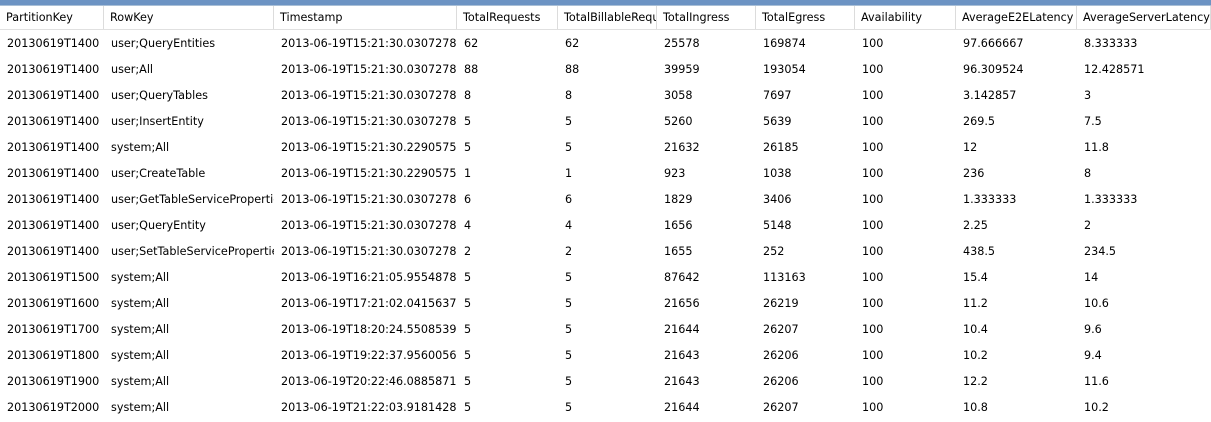  I want to click on cell-totalingress: 1656, so click(706, 225).